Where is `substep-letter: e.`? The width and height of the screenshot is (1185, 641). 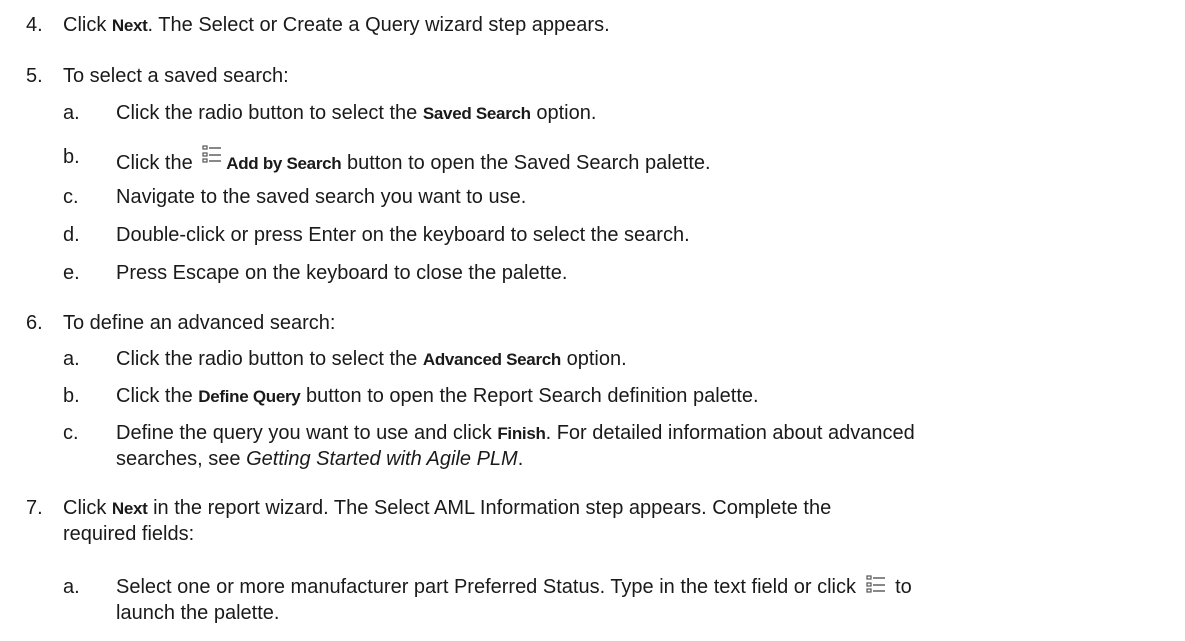 substep-letter: e. is located at coordinates (71, 273).